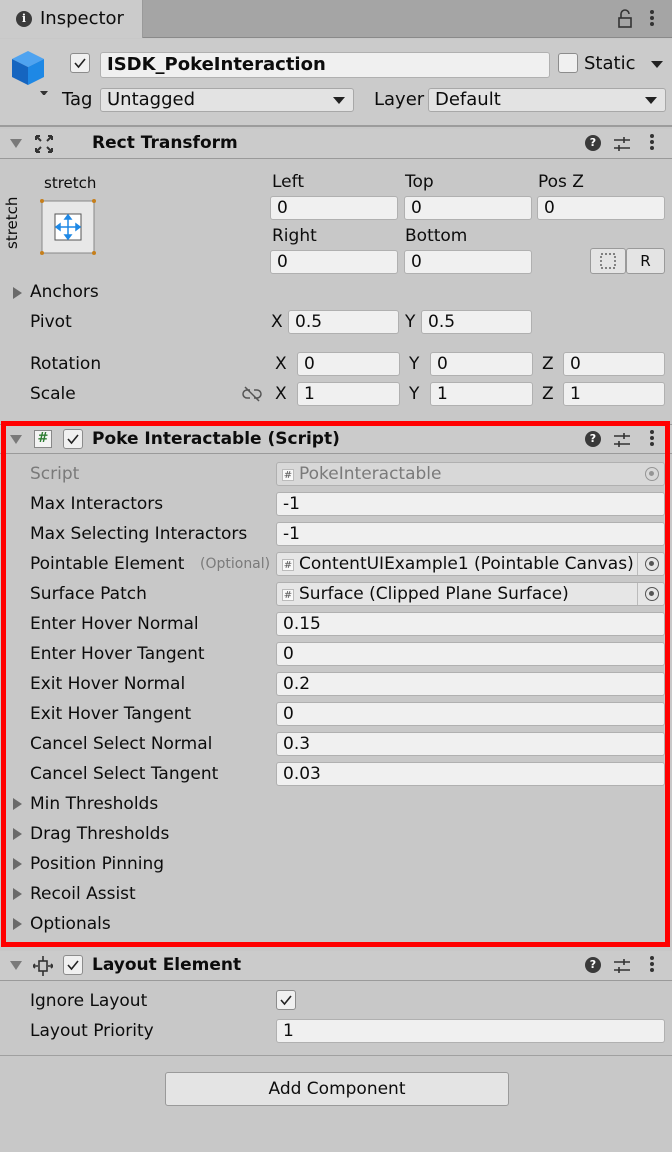 The image size is (672, 1152). I want to click on left-label: Left, so click(288, 182).